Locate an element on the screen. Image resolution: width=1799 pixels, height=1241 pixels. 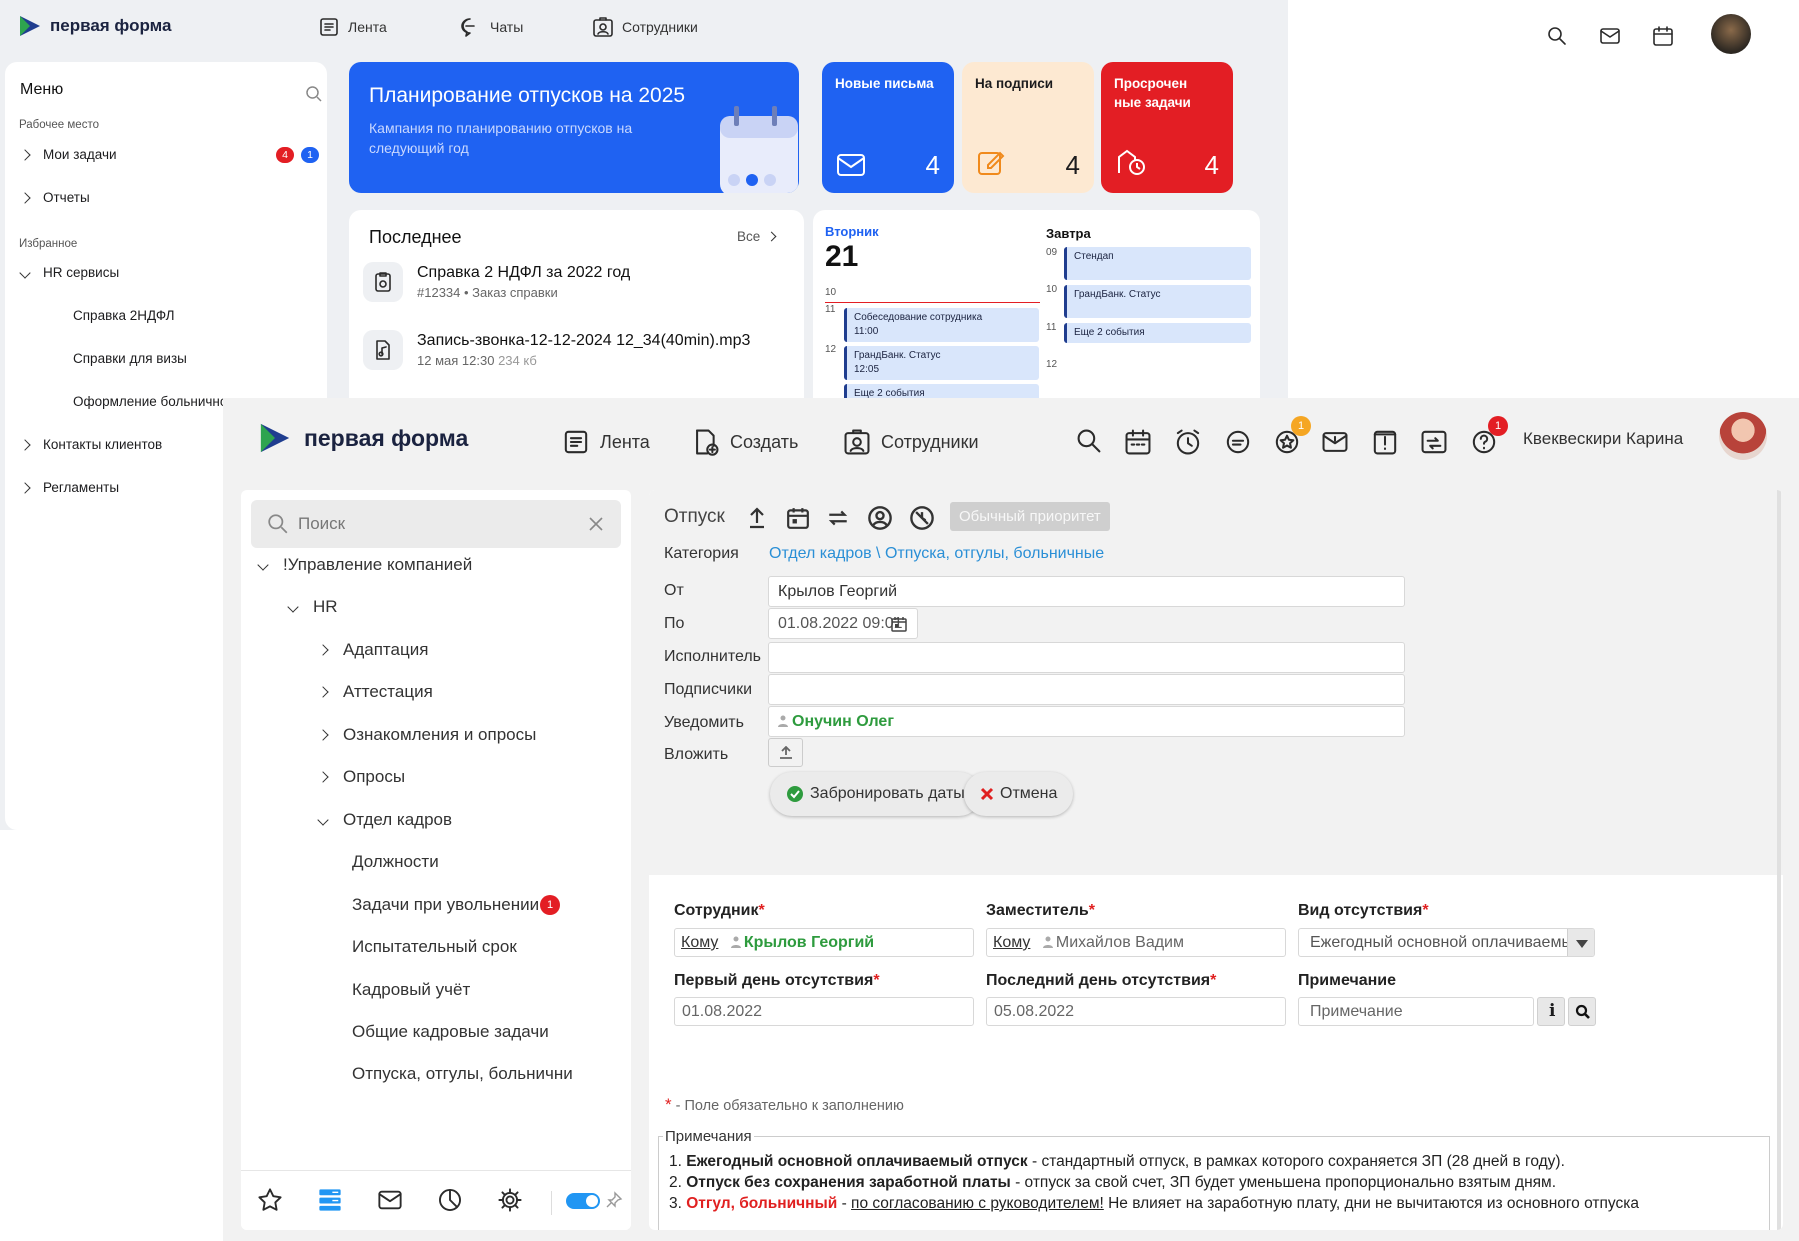
from-field: Крылов Георгий is located at coordinates (1086, 591).